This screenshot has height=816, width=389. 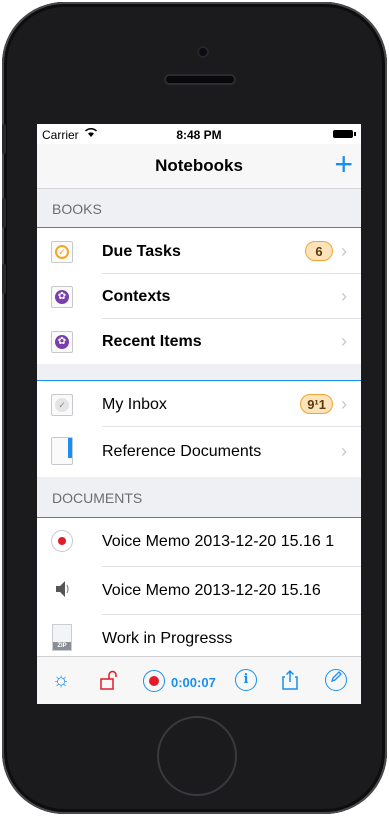 I want to click on nav-bar: Notebooks +, so click(x=199, y=166).